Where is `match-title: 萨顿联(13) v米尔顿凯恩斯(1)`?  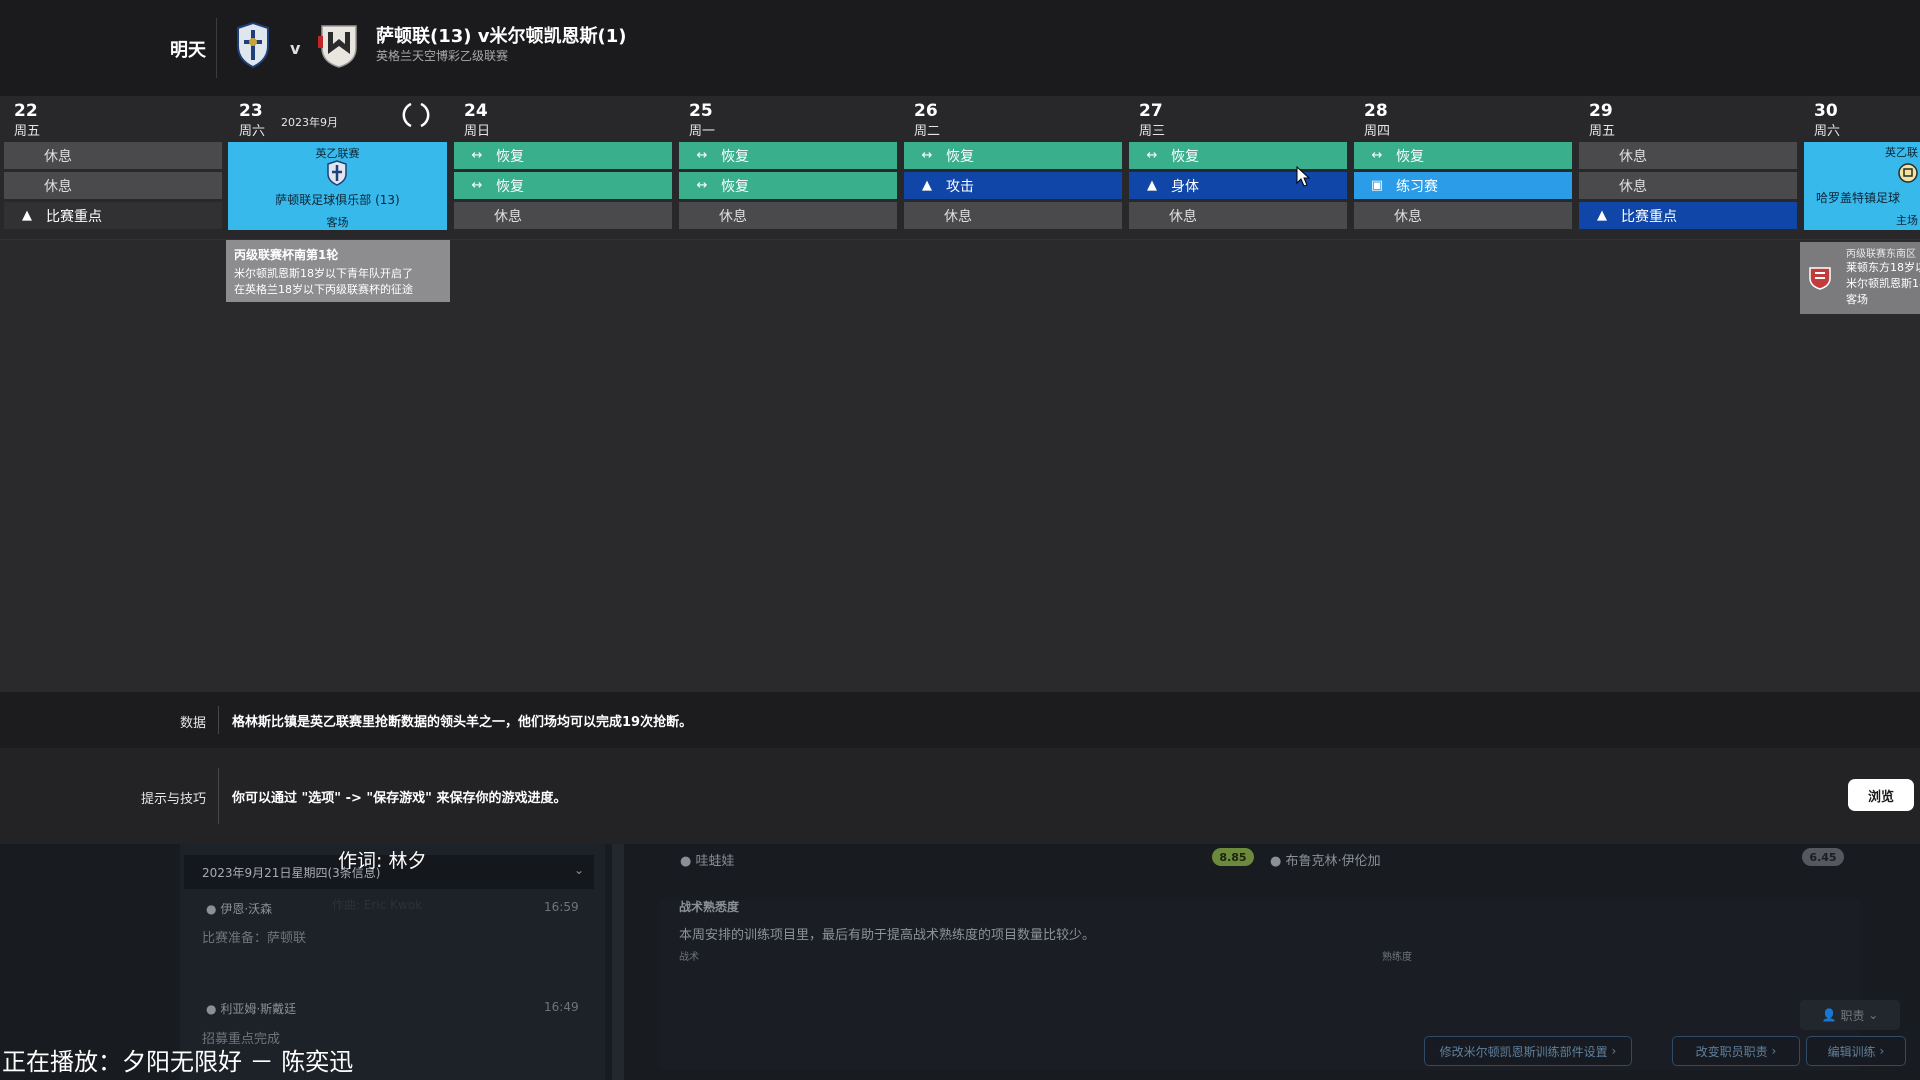 match-title: 萨顿联(13) v米尔顿凯恩斯(1) is located at coordinates (501, 35).